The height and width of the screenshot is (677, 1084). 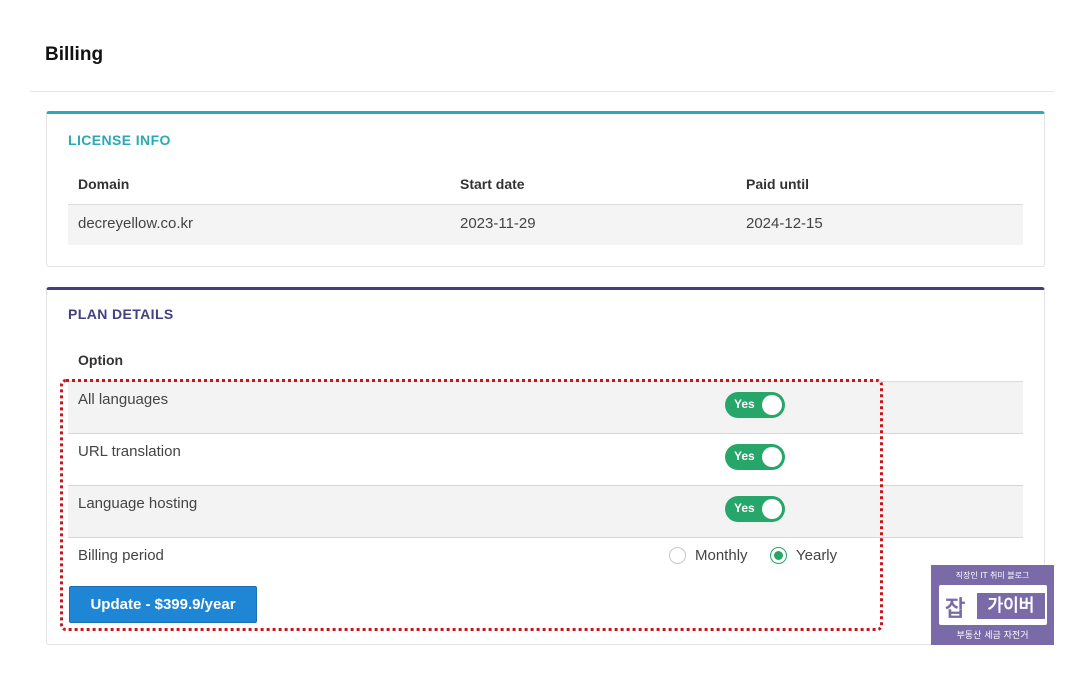 What do you see at coordinates (777, 184) in the screenshot?
I see `paid-until-column-header: Paid until` at bounding box center [777, 184].